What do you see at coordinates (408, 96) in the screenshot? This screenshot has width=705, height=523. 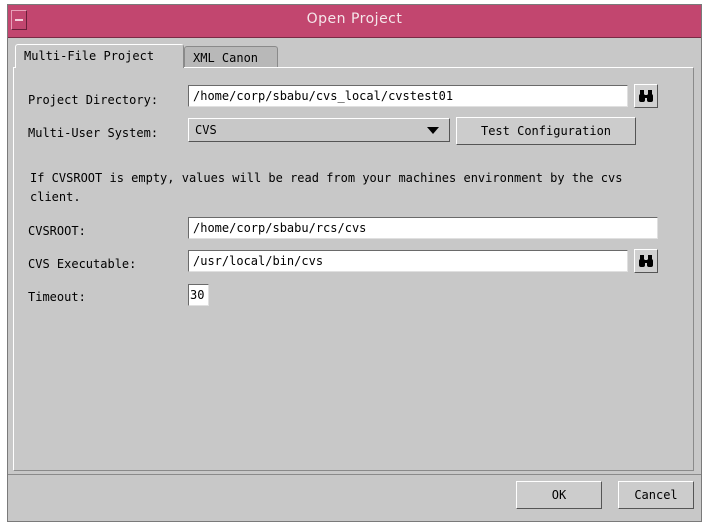 I see `project-directory-field: /home/corp/sbabu/cvs_local/cvstest01` at bounding box center [408, 96].